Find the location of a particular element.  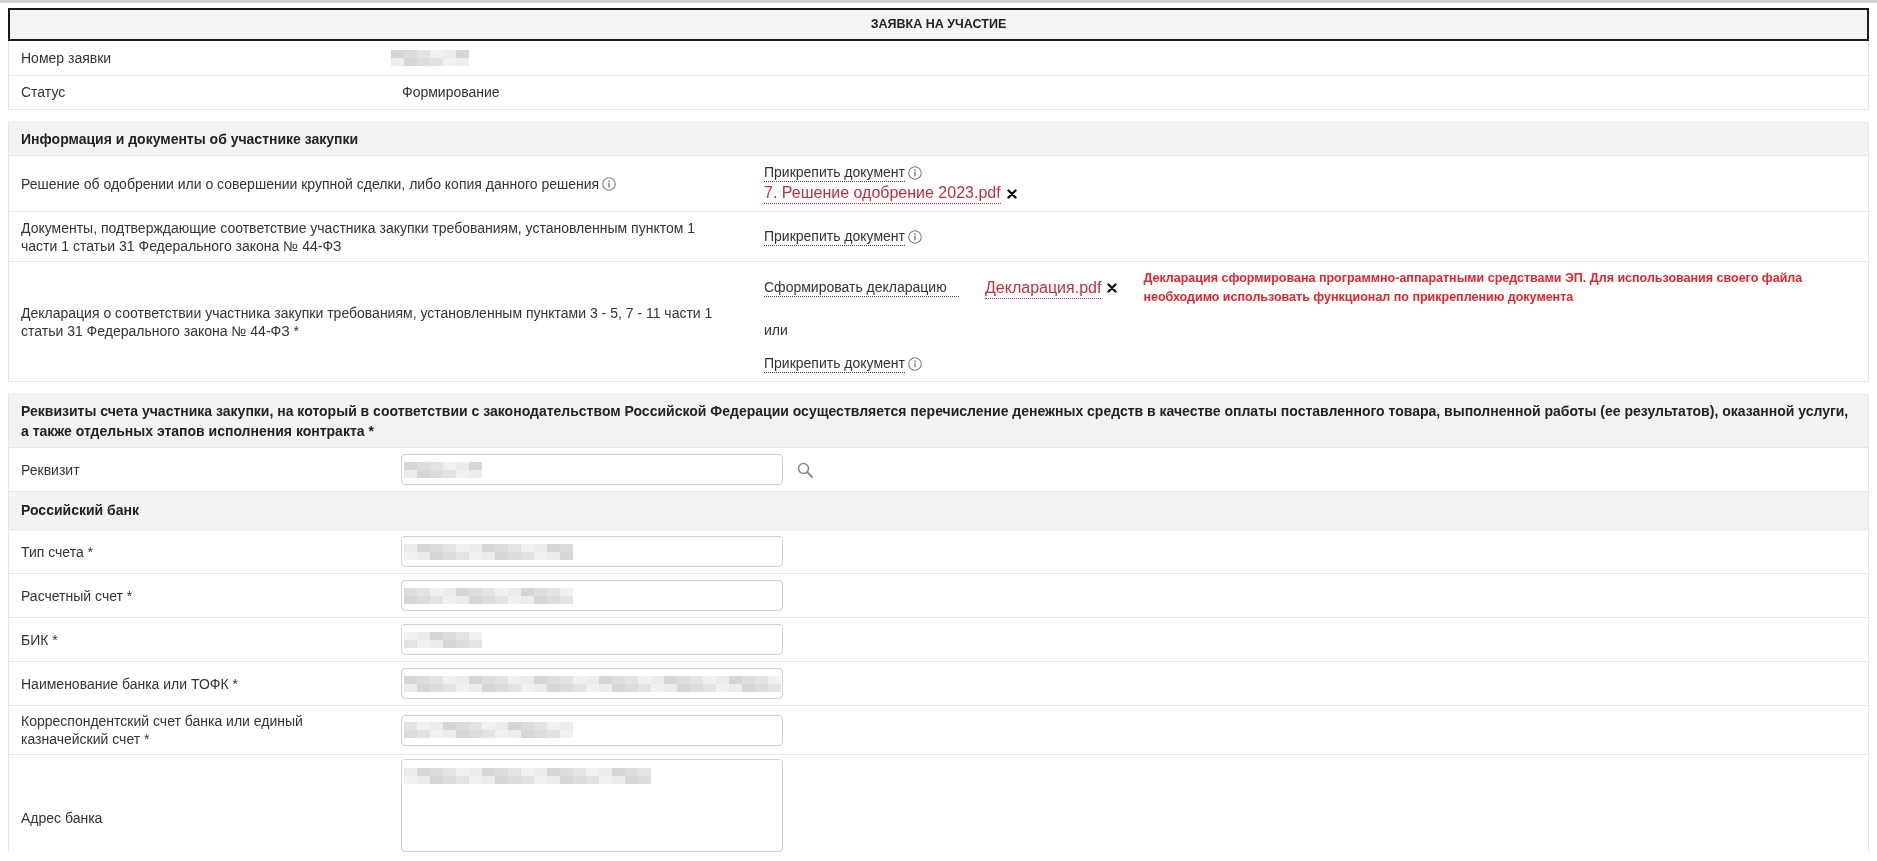

warning-note: Декларация сформирована программно-аппаратными средствами ЭП. Для использования своего файла необходимо использовать функционал по прикреплению документа is located at coordinates (1473, 288).